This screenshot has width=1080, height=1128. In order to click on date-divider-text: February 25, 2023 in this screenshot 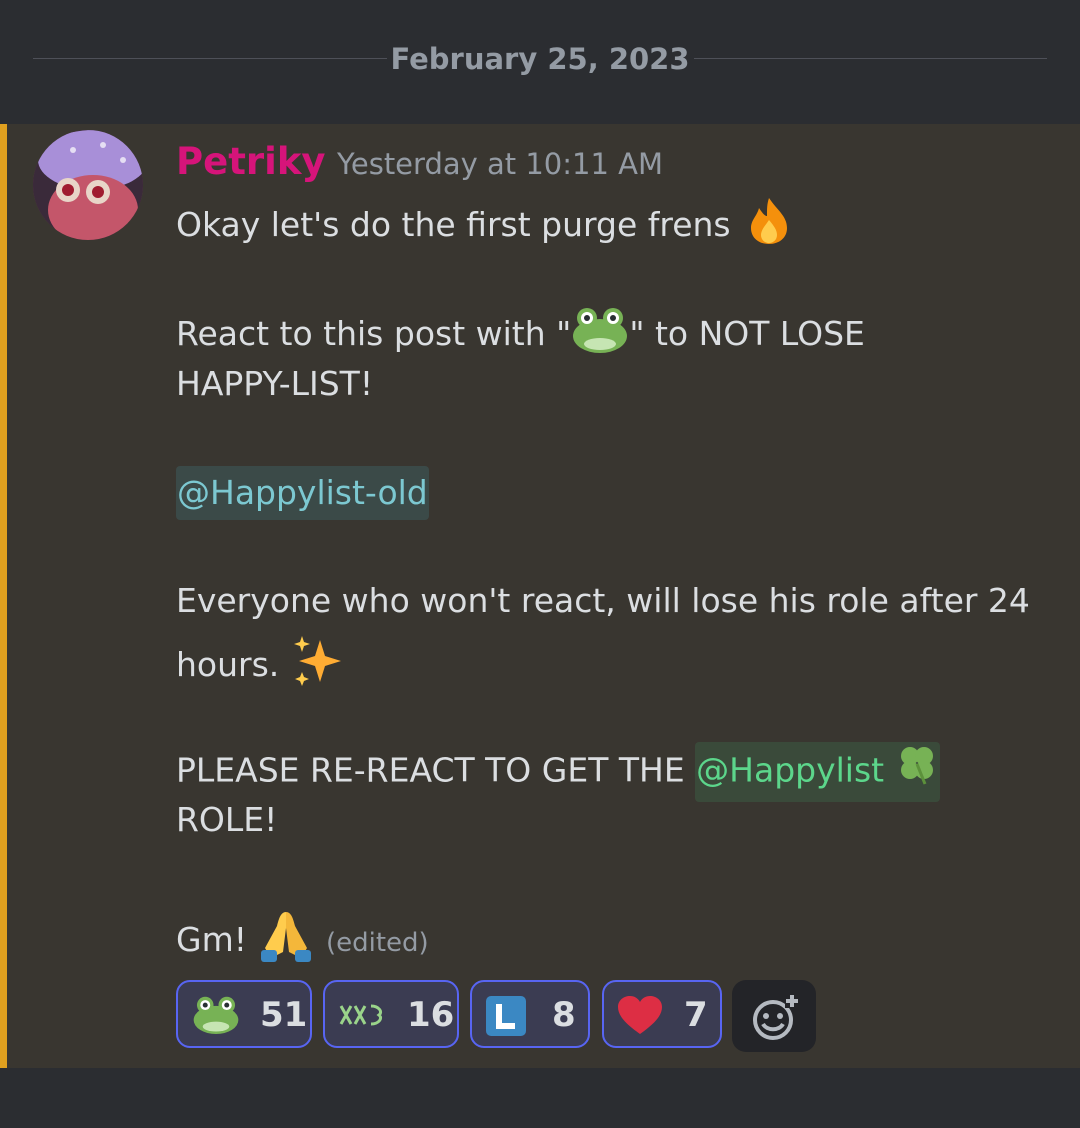, I will do `click(540, 59)`.